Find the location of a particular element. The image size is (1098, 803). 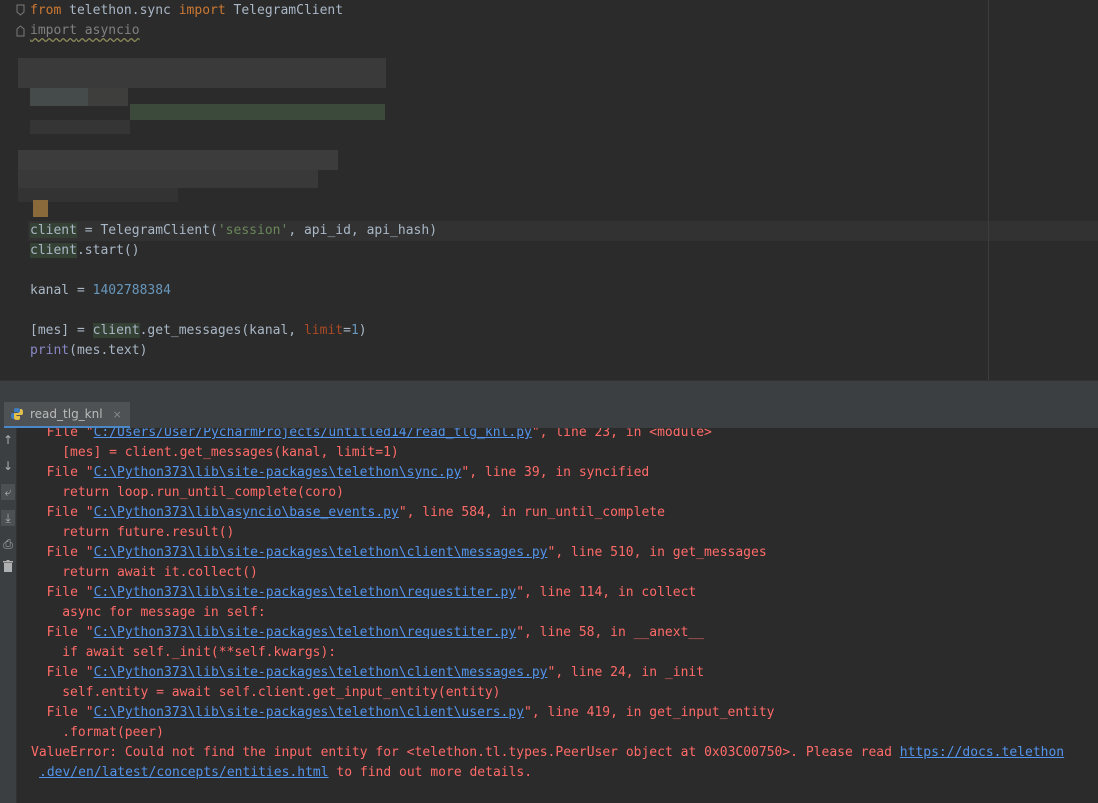

up-arrow-icon: ↑ is located at coordinates (8, 440).